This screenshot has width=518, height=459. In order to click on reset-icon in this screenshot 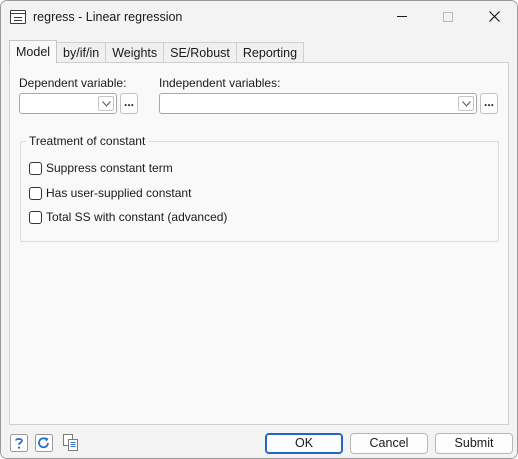, I will do `click(44, 443)`.